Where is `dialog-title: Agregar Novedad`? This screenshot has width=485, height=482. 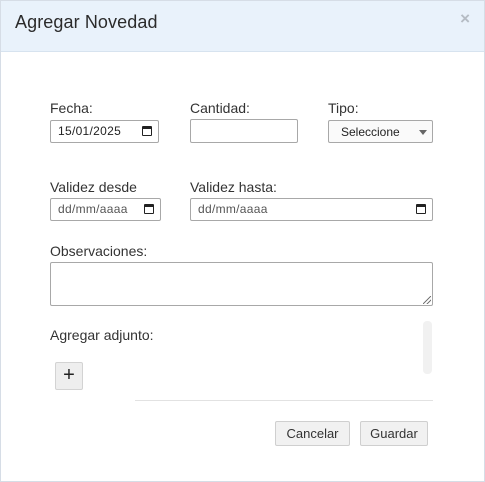
dialog-title: Agregar Novedad is located at coordinates (86, 22).